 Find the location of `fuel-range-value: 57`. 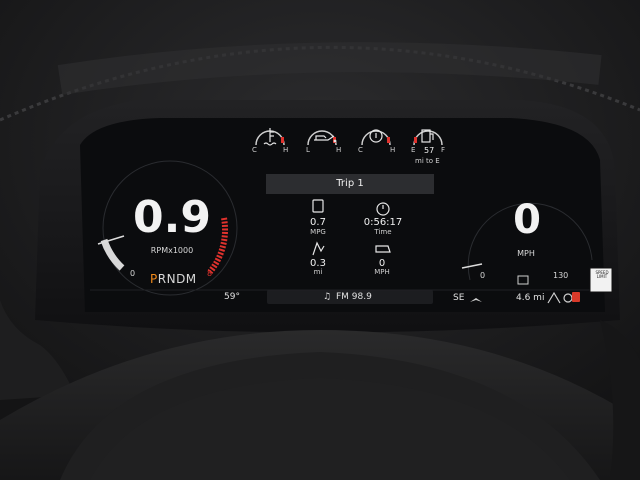

fuel-range-value: 57 is located at coordinates (429, 150).